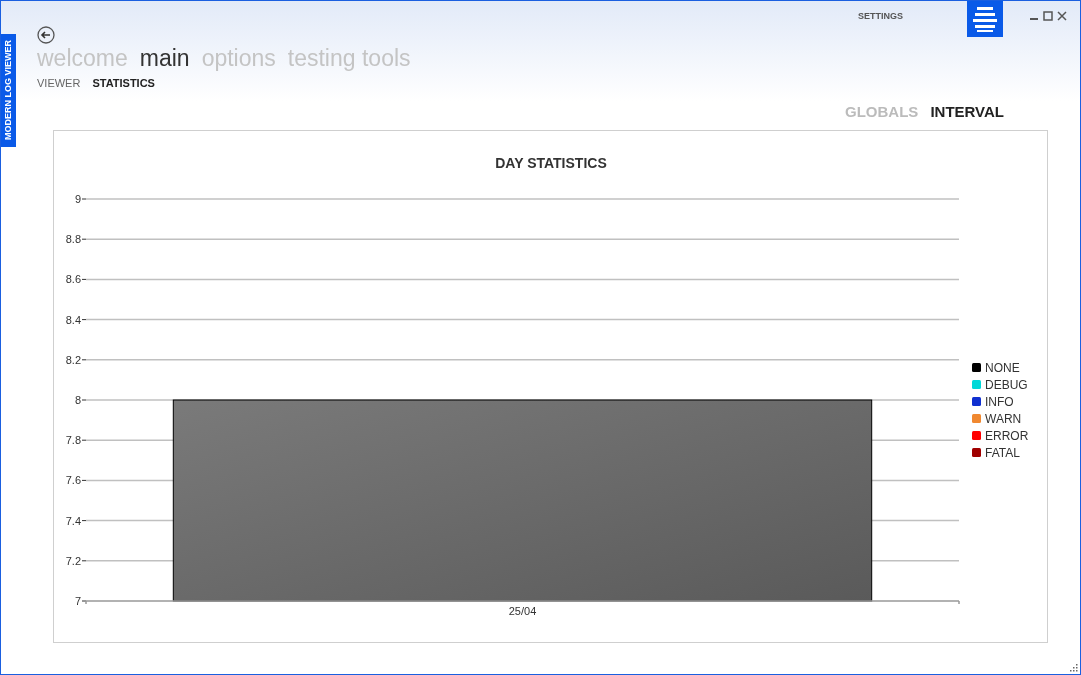 This screenshot has height=675, width=1081. I want to click on sub-tab: VIEWER, so click(59, 83).